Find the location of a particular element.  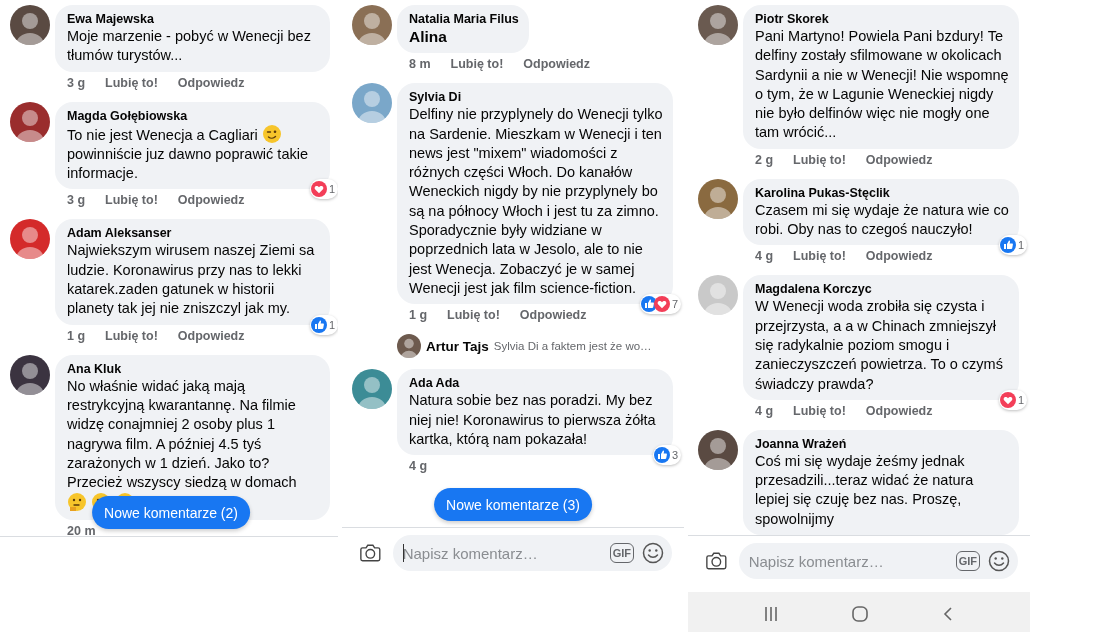

new-comments-button: Nowe komentarze (3) is located at coordinates (513, 504).